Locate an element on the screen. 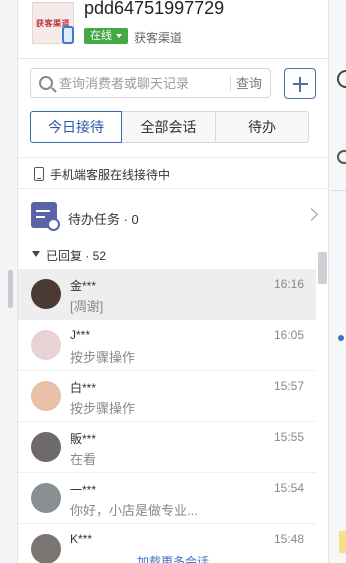 The width and height of the screenshot is (346, 563). tab-today-reception: 今日接待 is located at coordinates (76, 127).